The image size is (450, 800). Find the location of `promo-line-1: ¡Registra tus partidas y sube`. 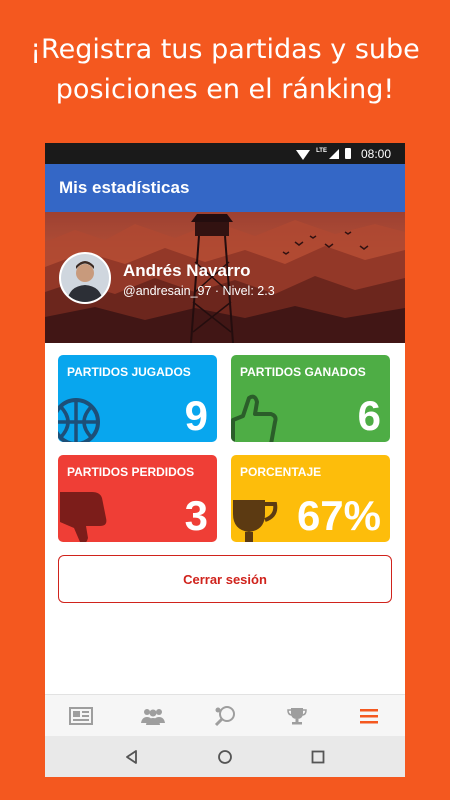

promo-line-1: ¡Registra tus partidas y sube is located at coordinates (225, 49).